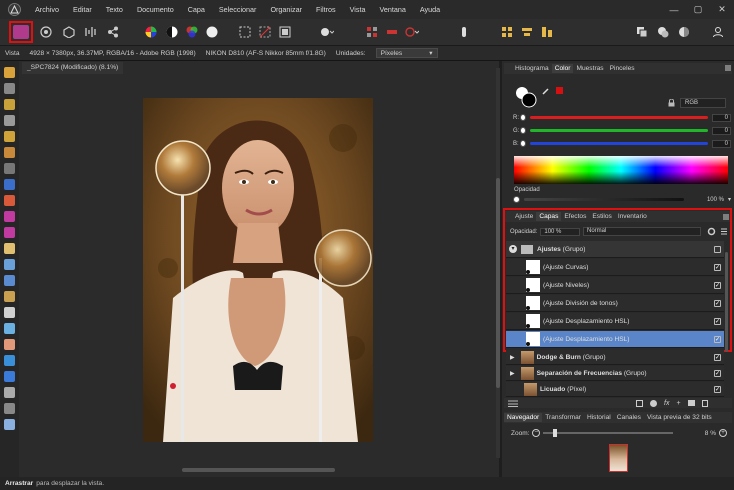 Image resolution: width=734 pixels, height=490 pixels. I want to click on color-swatch-red, so click(559, 90).